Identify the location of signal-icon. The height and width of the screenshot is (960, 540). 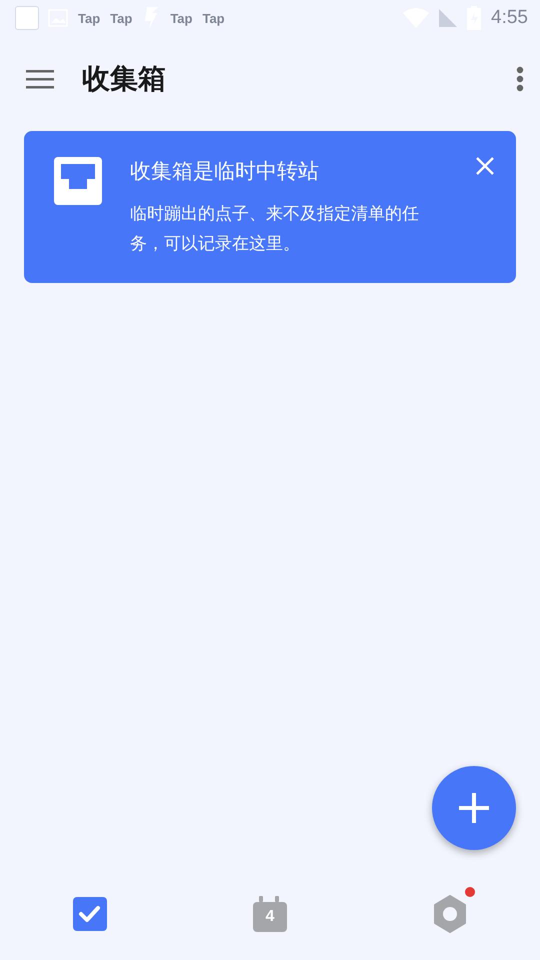
(448, 18).